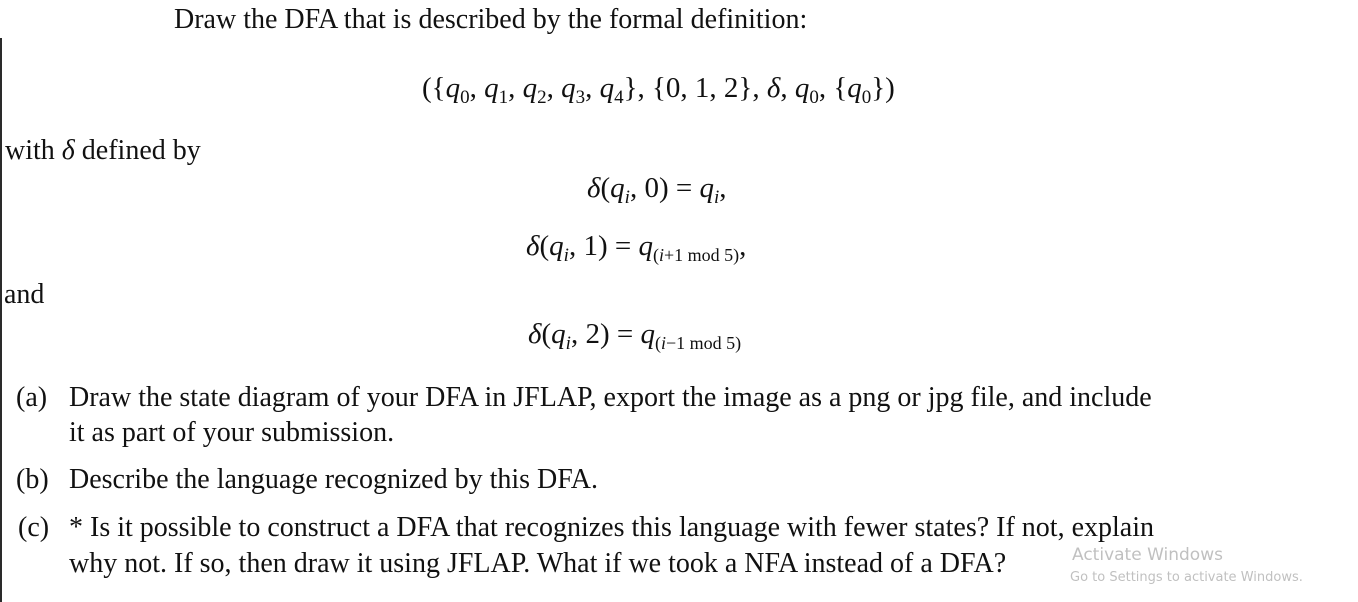 This screenshot has height=602, width=1358. What do you see at coordinates (103, 150) in the screenshot?
I see `with-delta-text: with δ defined by` at bounding box center [103, 150].